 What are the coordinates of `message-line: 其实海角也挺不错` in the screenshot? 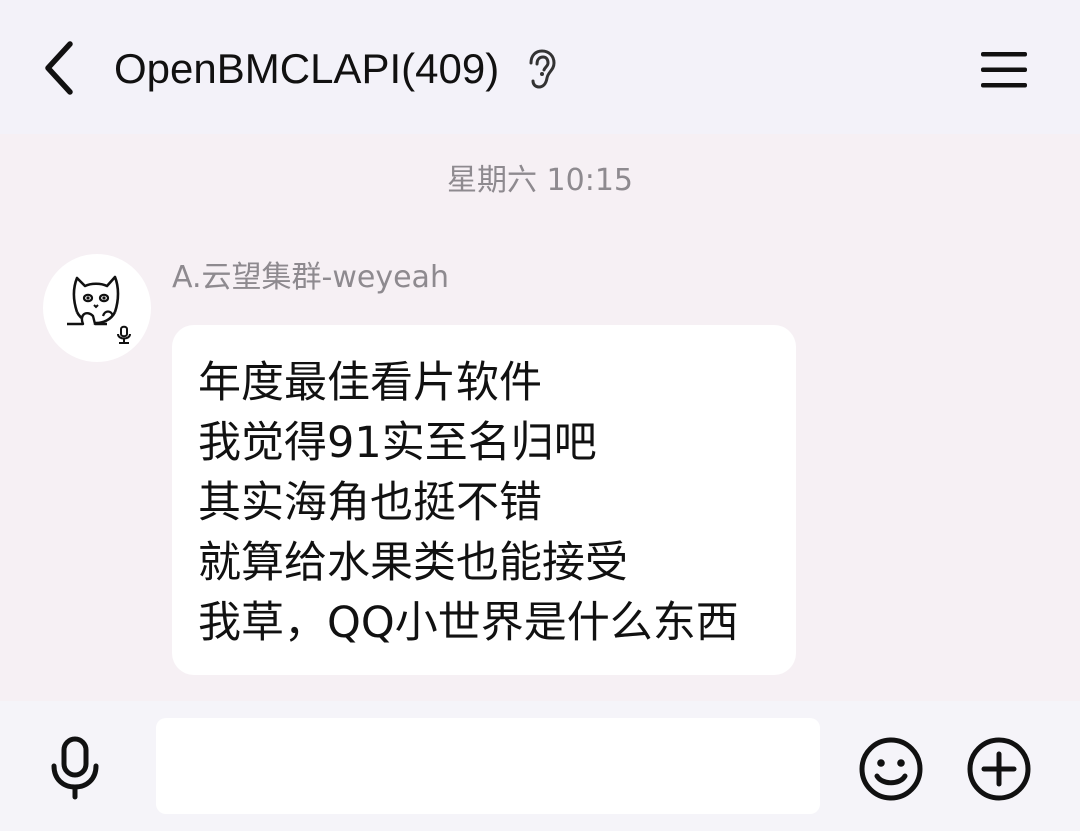 It's located at (370, 503).